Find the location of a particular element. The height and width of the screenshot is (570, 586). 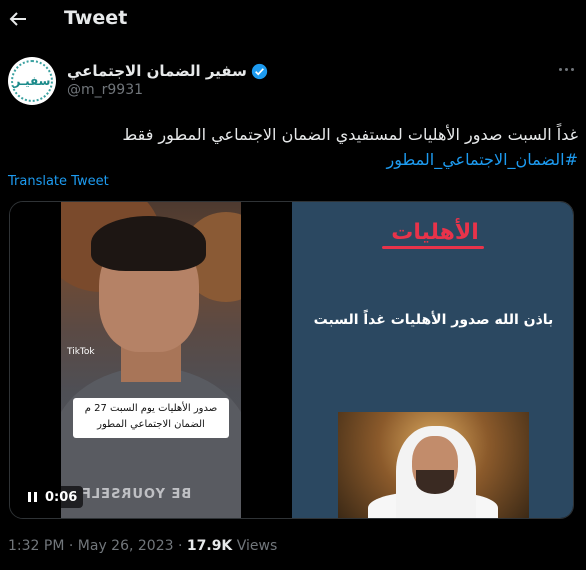

verified-badge-icon is located at coordinates (259, 71).